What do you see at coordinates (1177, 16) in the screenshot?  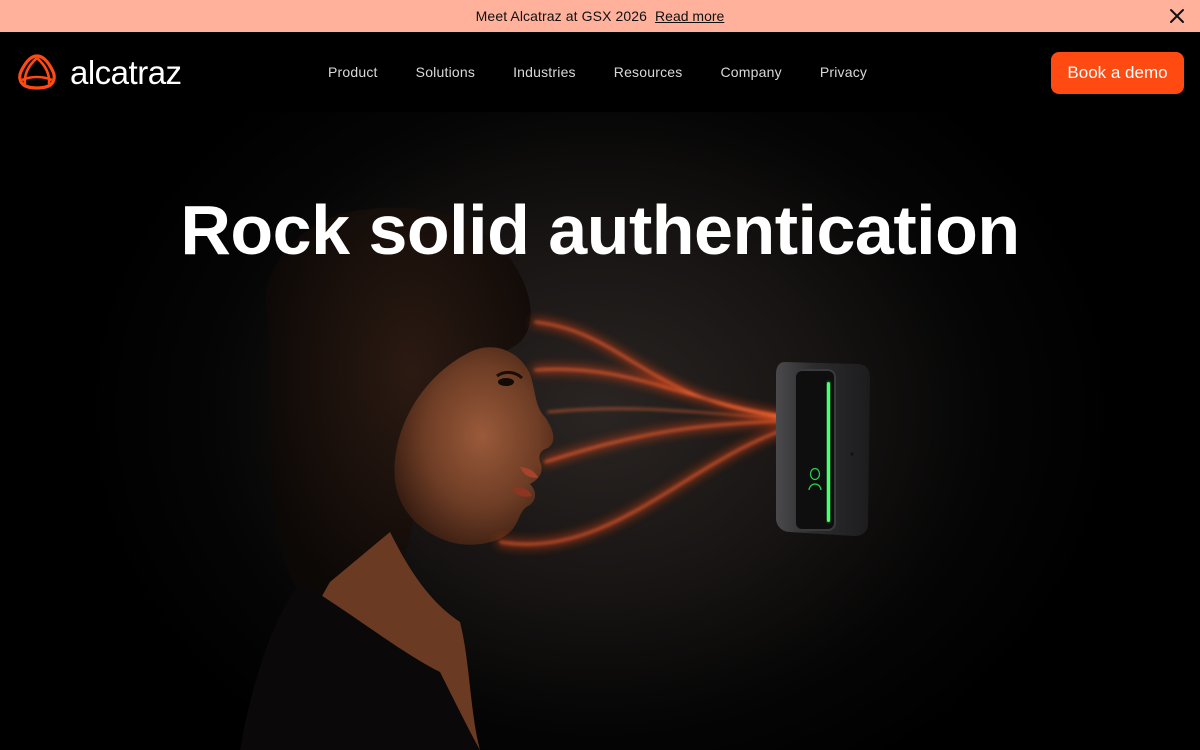 I see `close-icon` at bounding box center [1177, 16].